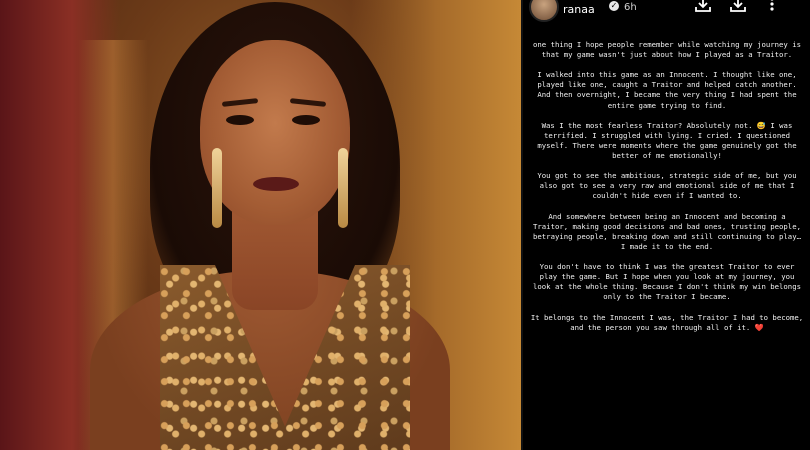  What do you see at coordinates (630, 7) in the screenshot?
I see `story-time: 6h` at bounding box center [630, 7].